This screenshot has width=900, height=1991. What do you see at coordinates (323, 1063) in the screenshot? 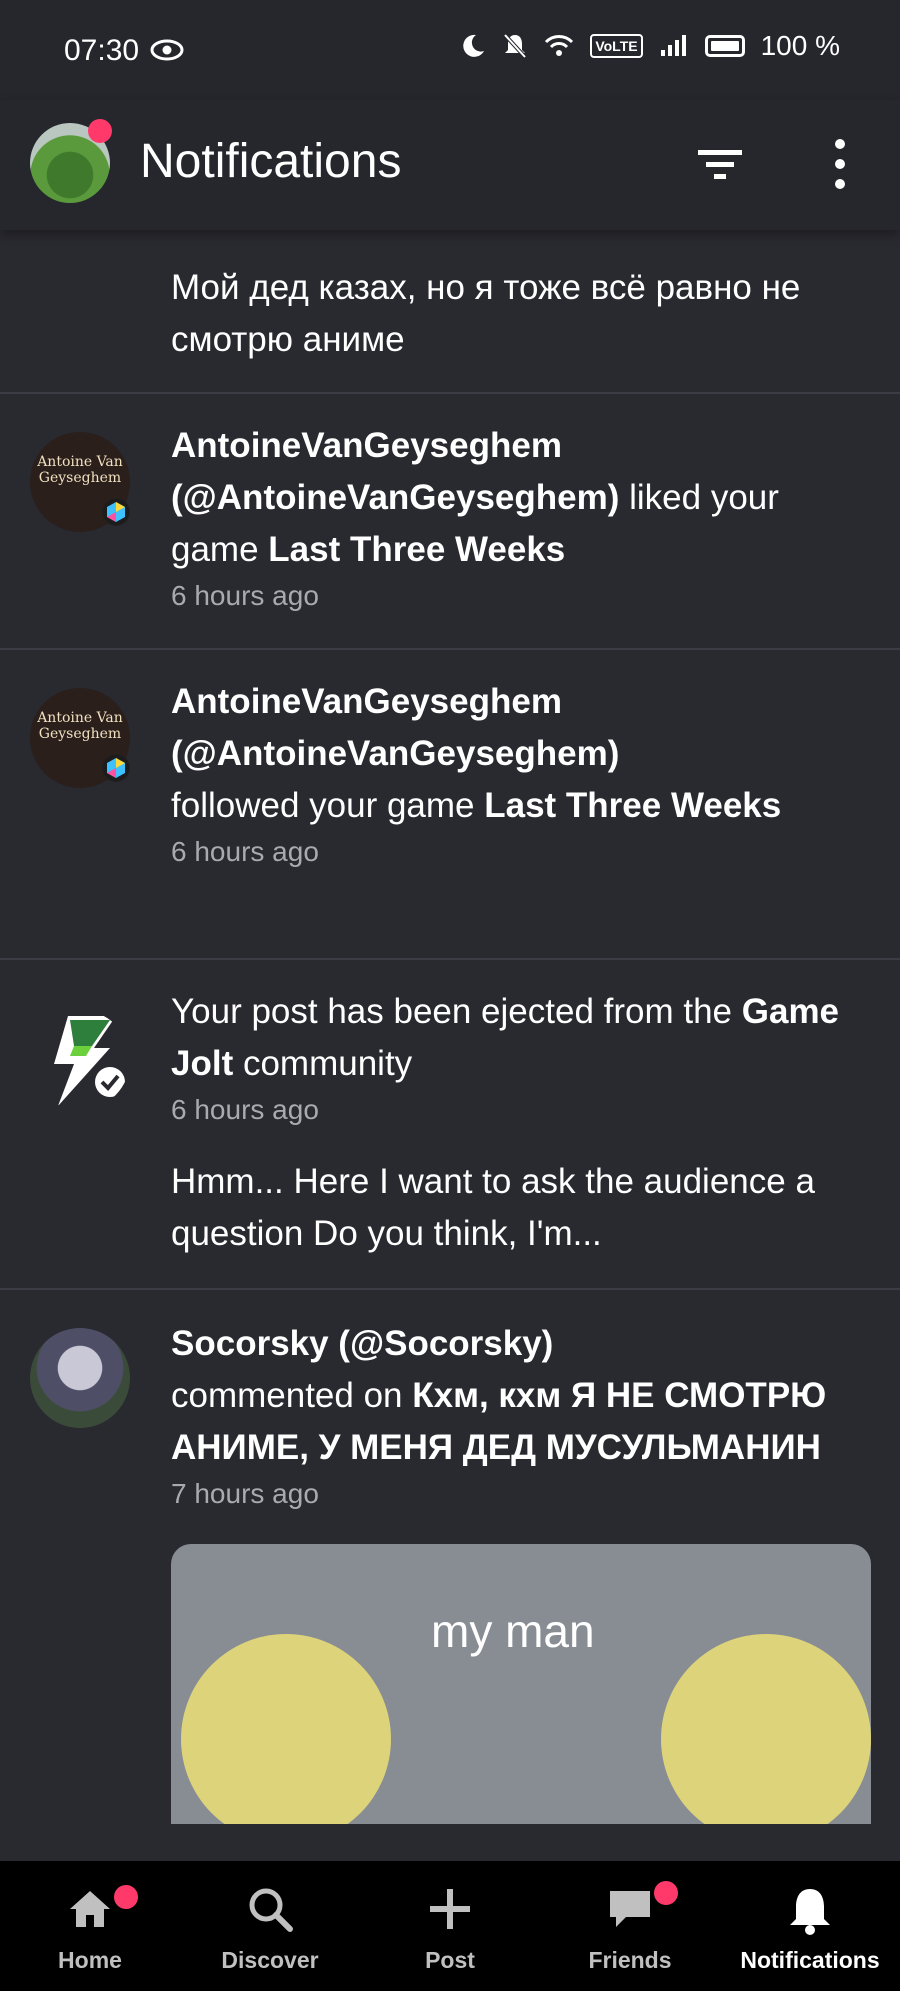
I see `notification-suffix: community` at bounding box center [323, 1063].